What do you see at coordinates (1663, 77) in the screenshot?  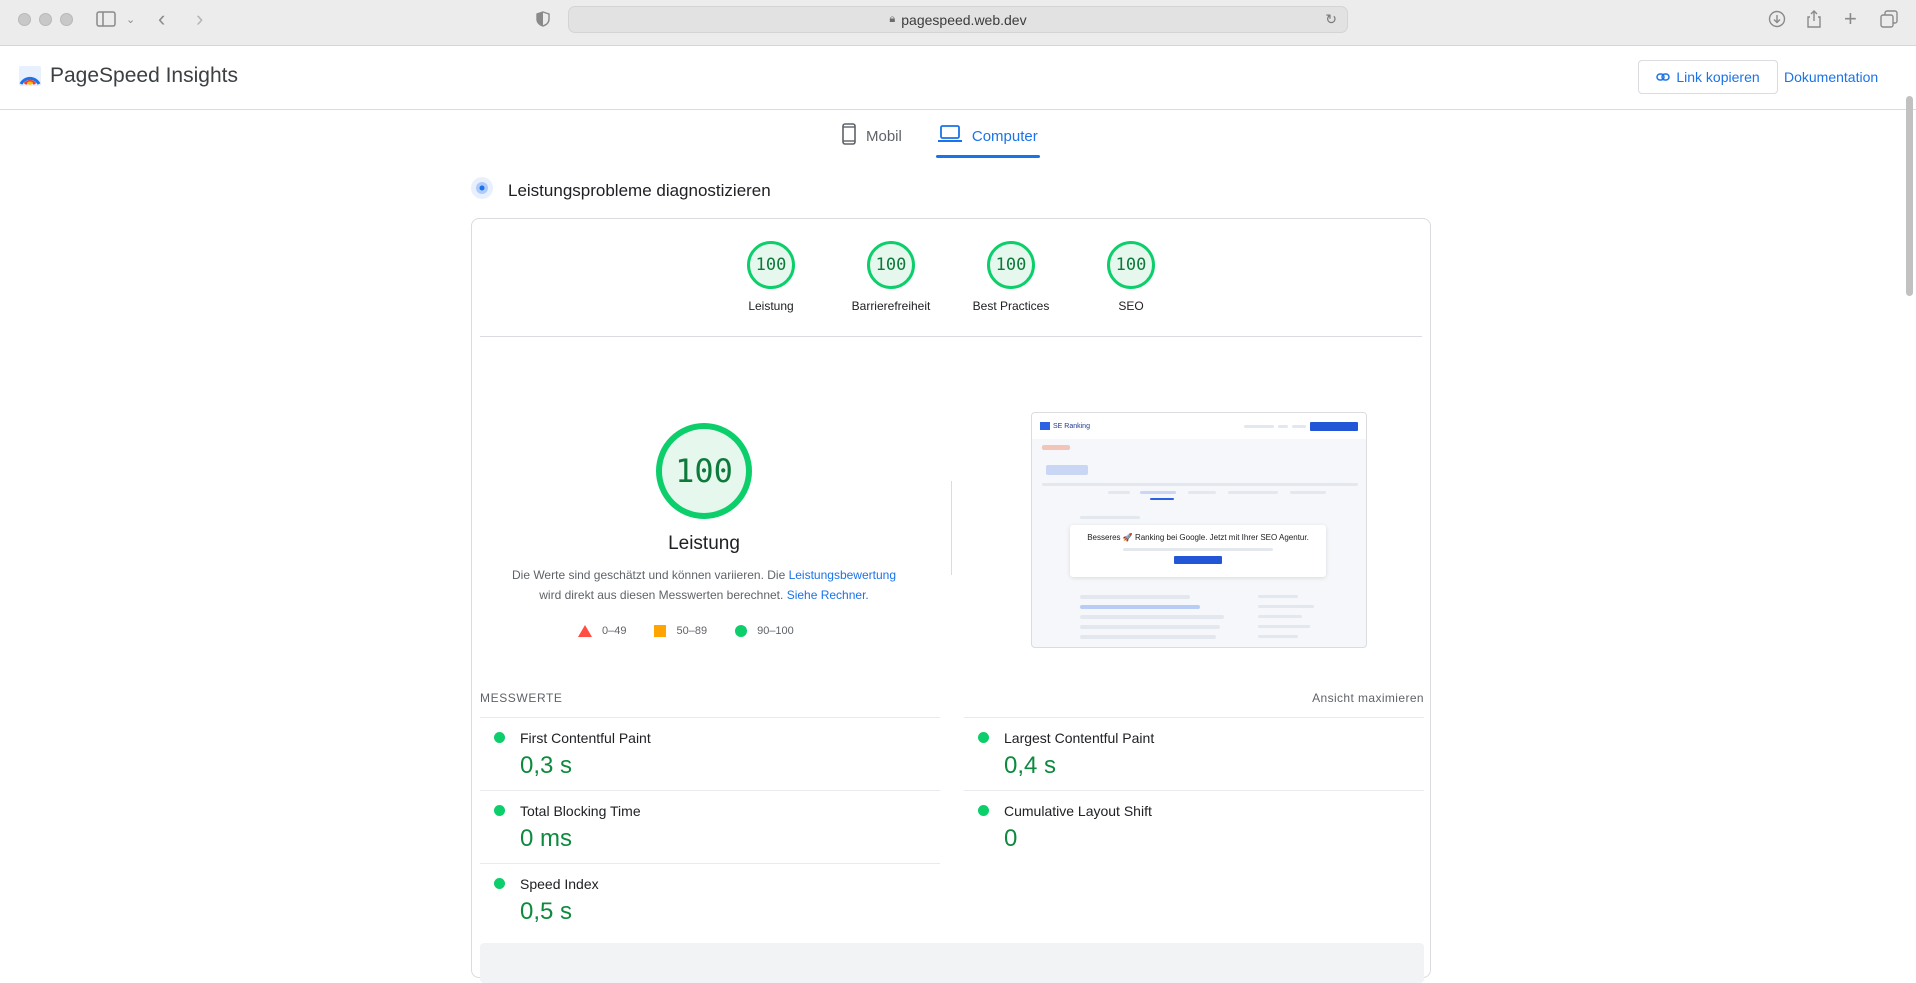 I see `link-icon` at bounding box center [1663, 77].